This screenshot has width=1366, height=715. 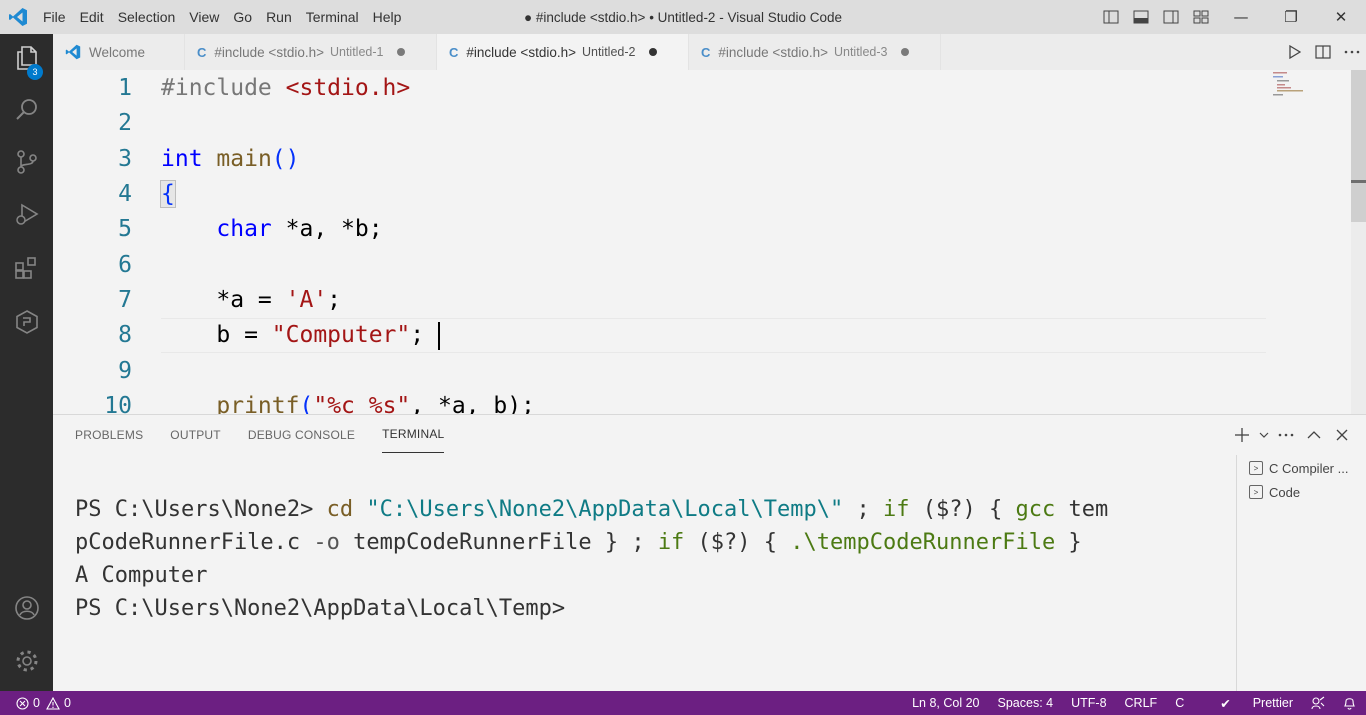 What do you see at coordinates (1241, 17) in the screenshot?
I see `minimize-button: —` at bounding box center [1241, 17].